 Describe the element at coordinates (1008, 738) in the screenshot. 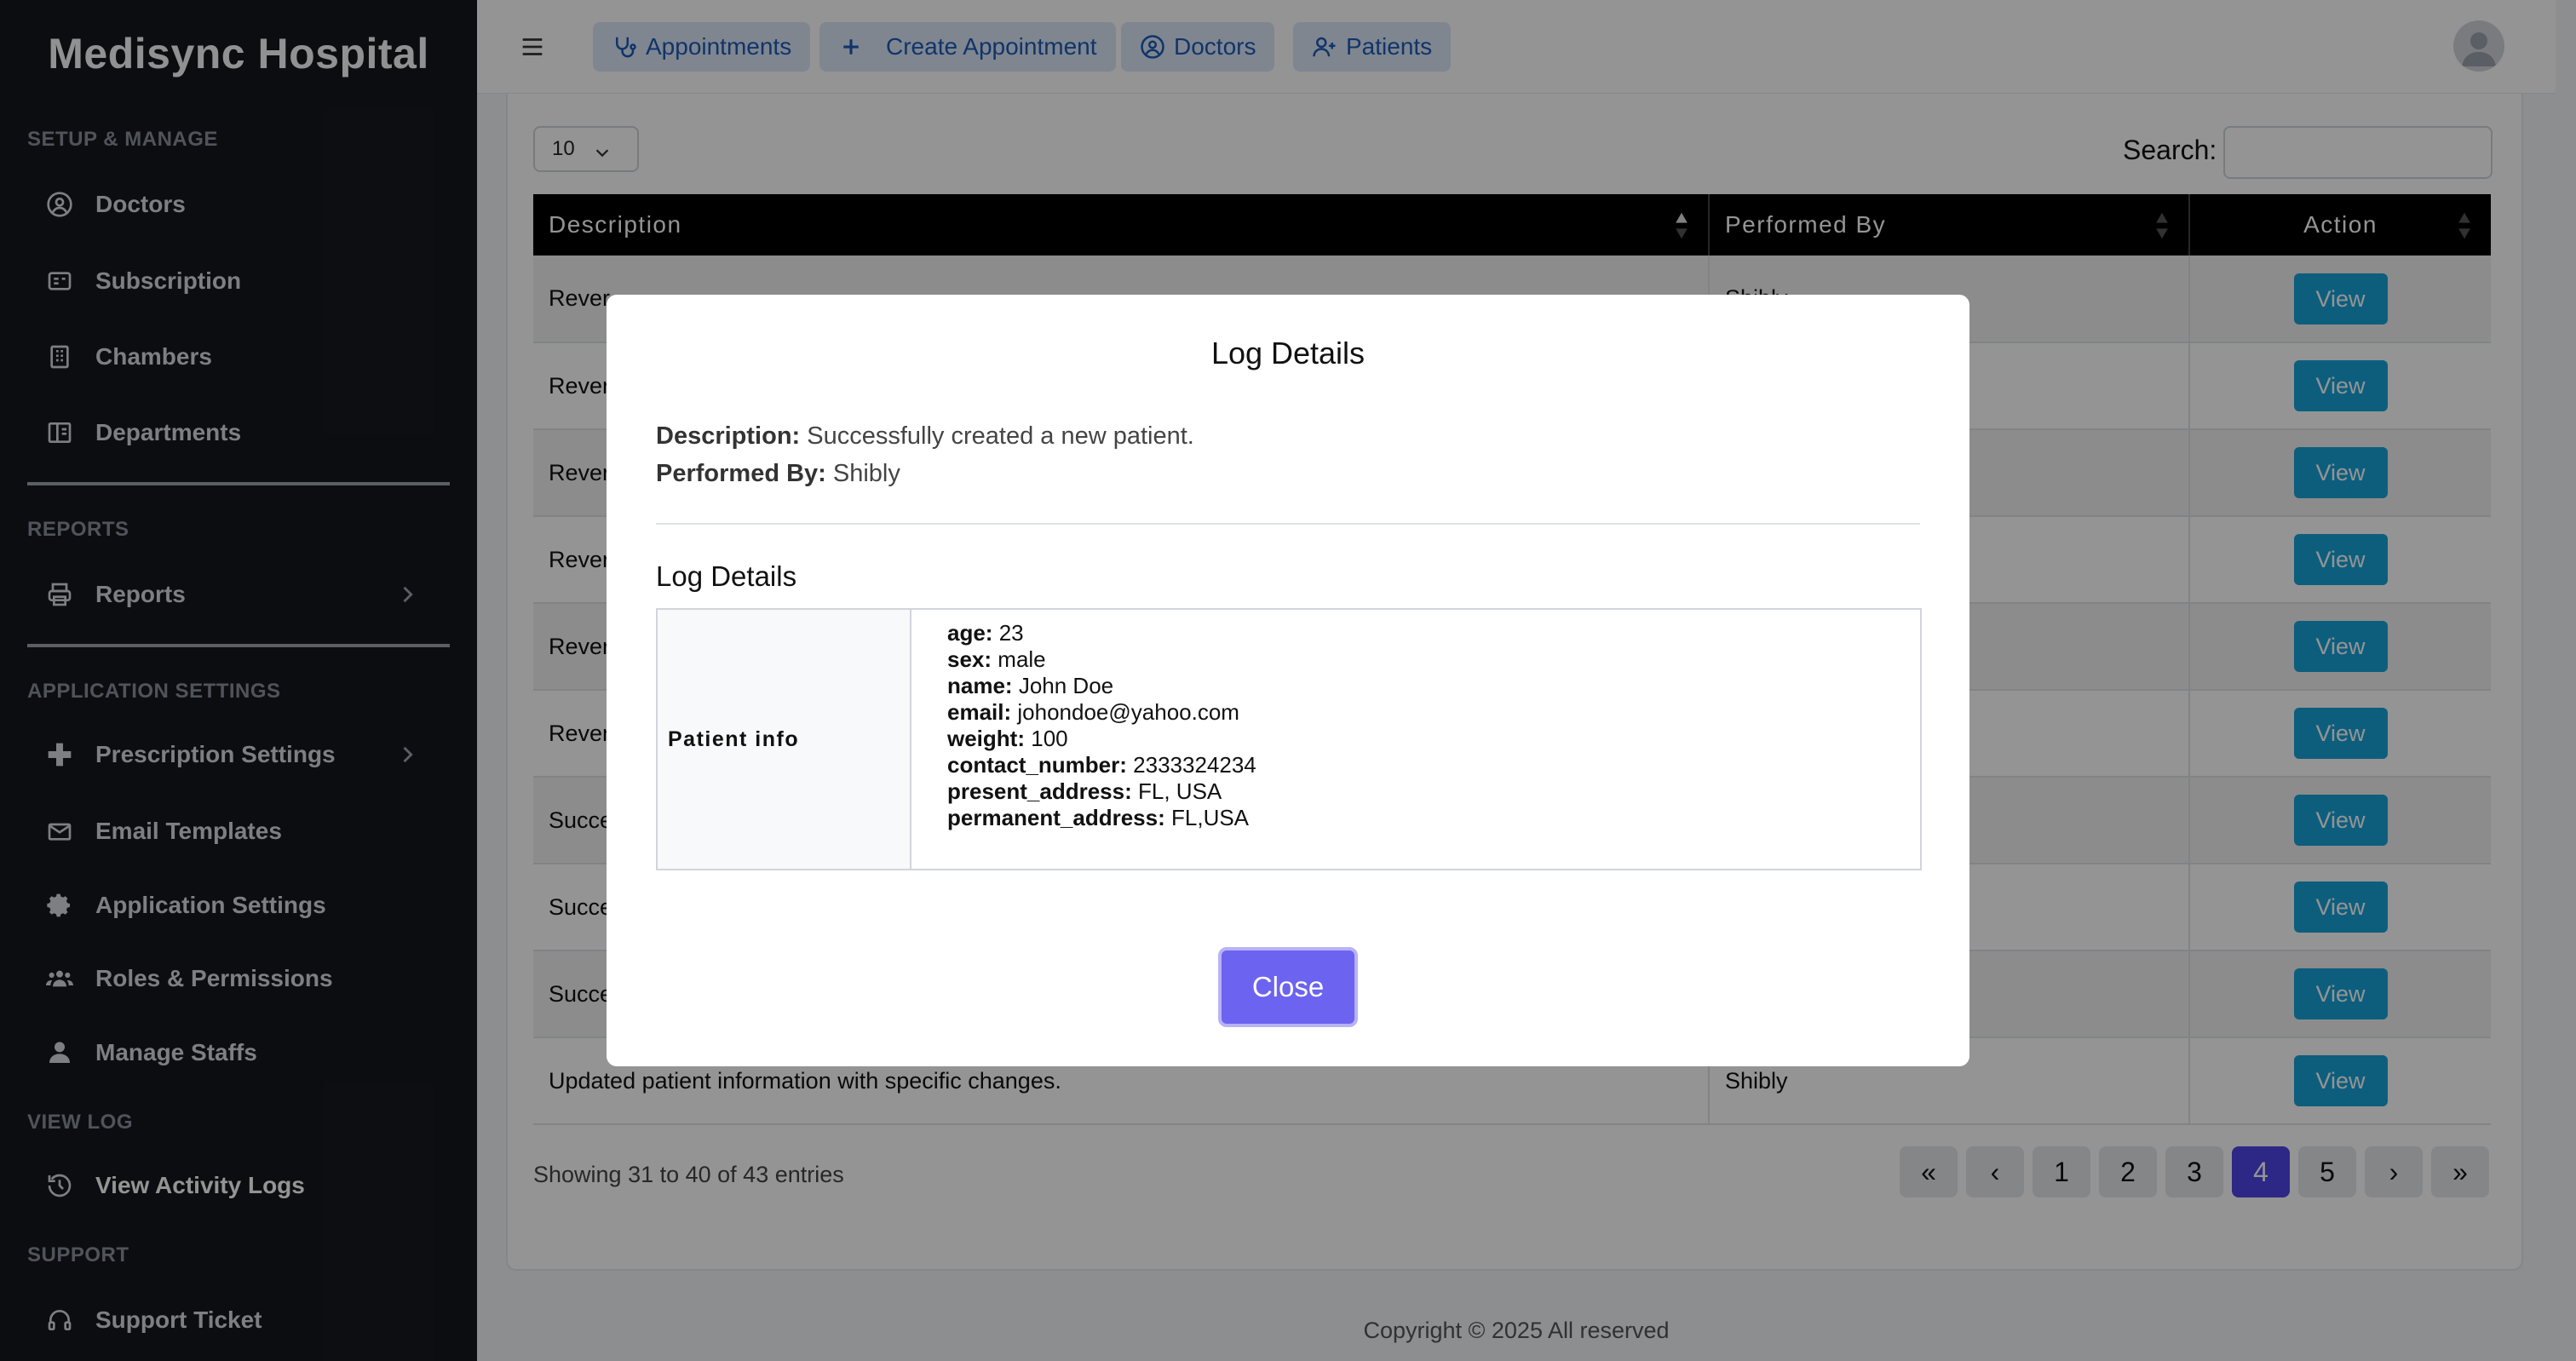

I see `detail-field: weight: 100` at that location.